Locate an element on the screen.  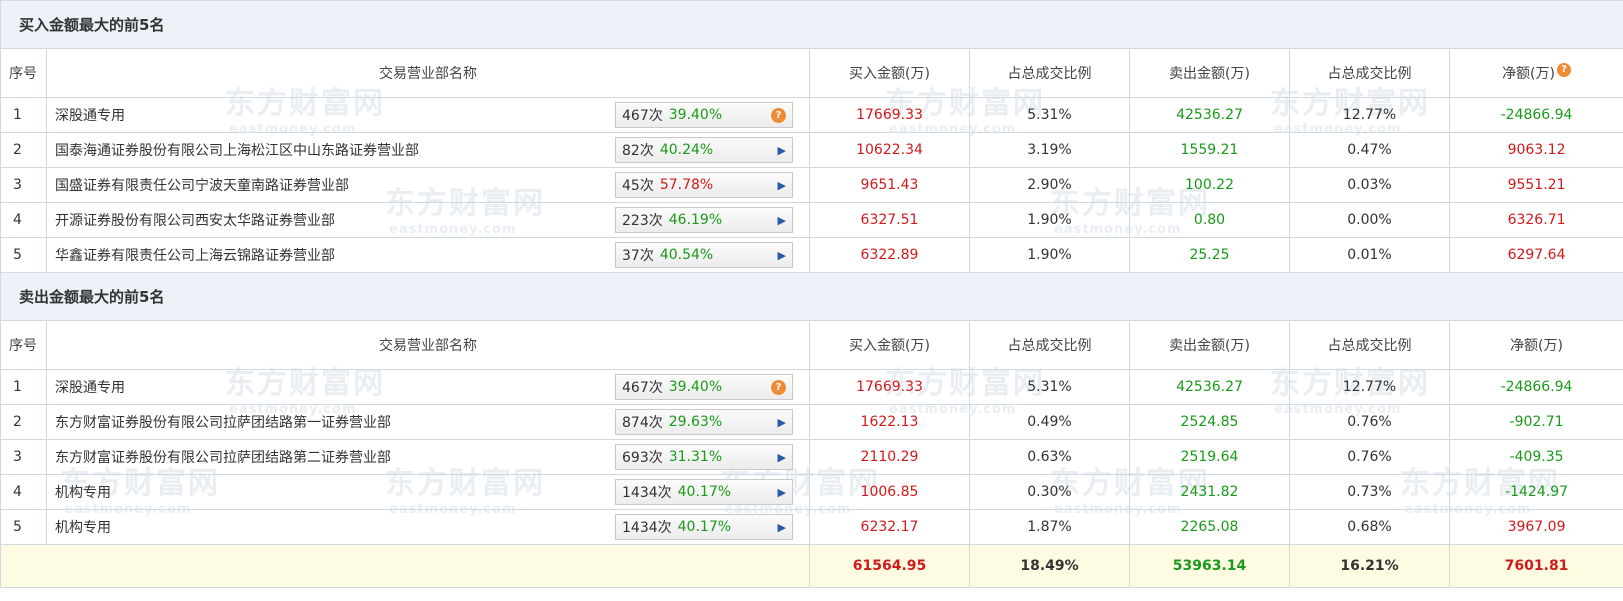
stats-button: 45次 57.78% ▶ is located at coordinates (704, 185).